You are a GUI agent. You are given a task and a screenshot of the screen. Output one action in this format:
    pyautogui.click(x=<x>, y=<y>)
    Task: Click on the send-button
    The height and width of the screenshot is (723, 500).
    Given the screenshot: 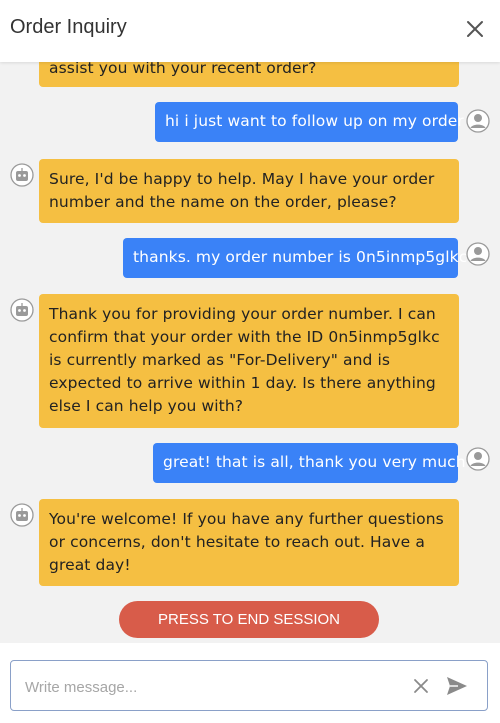 What is the action you would take?
    pyautogui.click(x=457, y=686)
    